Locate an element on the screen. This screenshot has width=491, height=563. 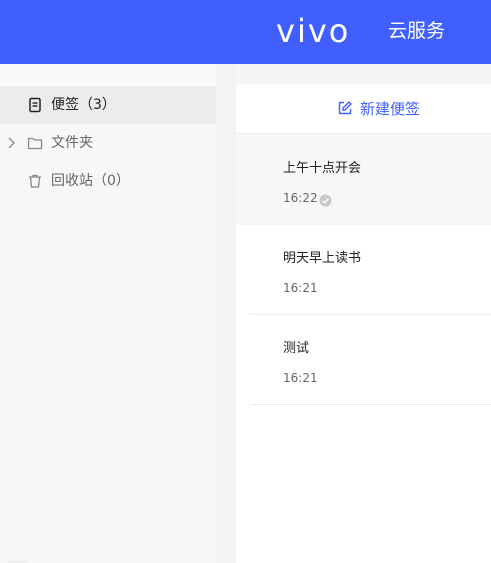
new-note-label: 新建便签 is located at coordinates (390, 109).